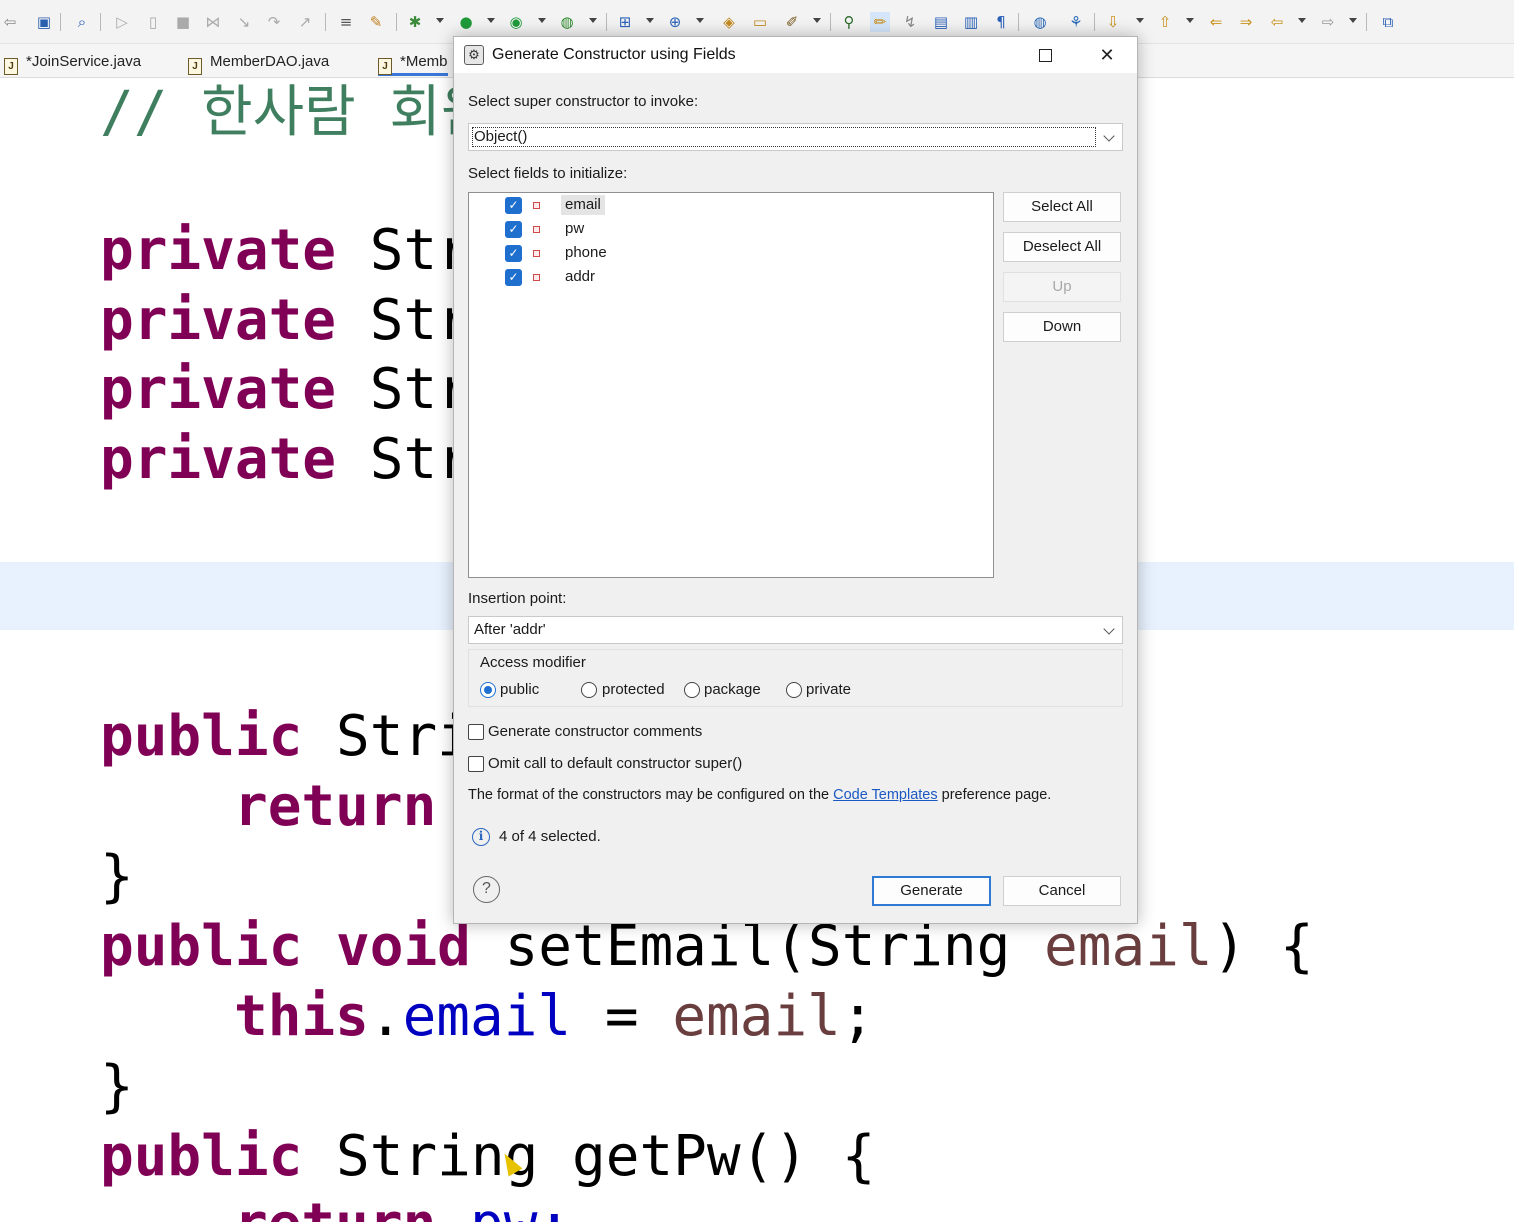 The width and height of the screenshot is (1514, 1222). What do you see at coordinates (1113, 22) in the screenshot?
I see `next-annotation-icon: ⇩` at bounding box center [1113, 22].